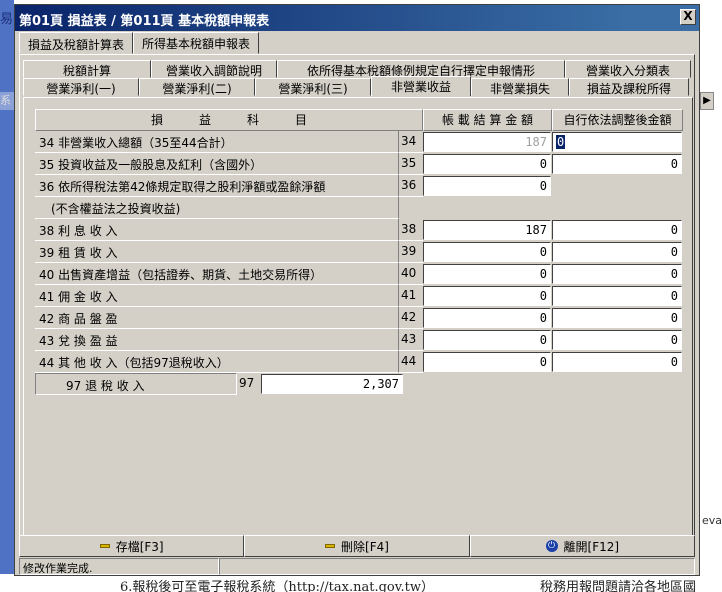  I want to click on header-book-amount: 帳 載 結 算 金 額, so click(487, 120).